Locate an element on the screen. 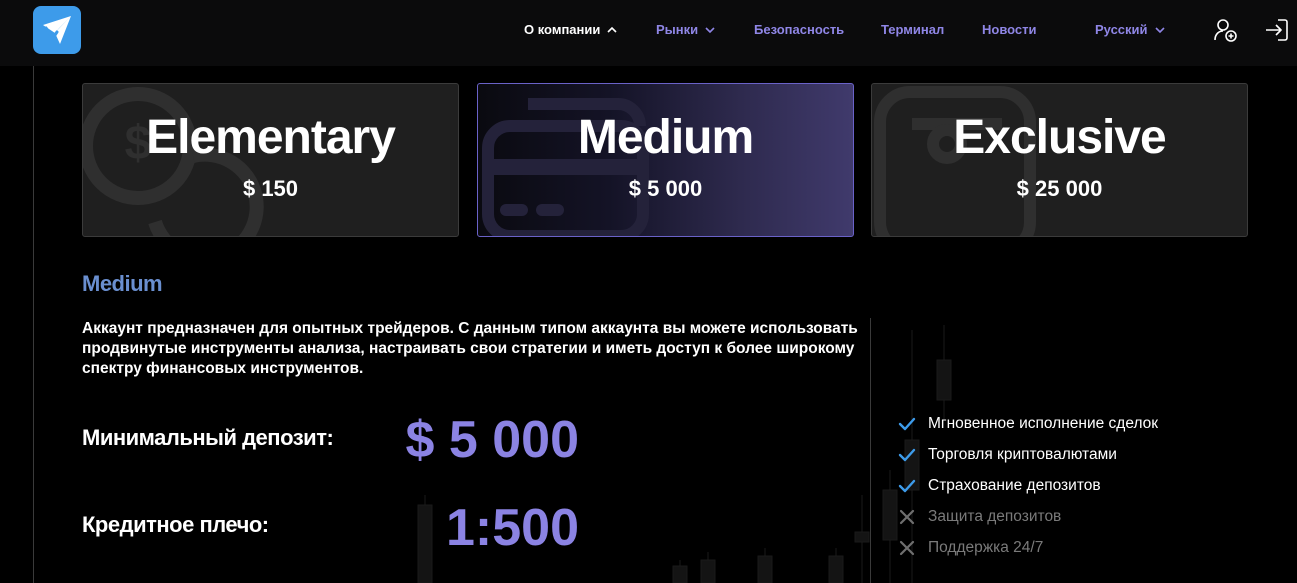  plan-name: Elementary is located at coordinates (271, 137).